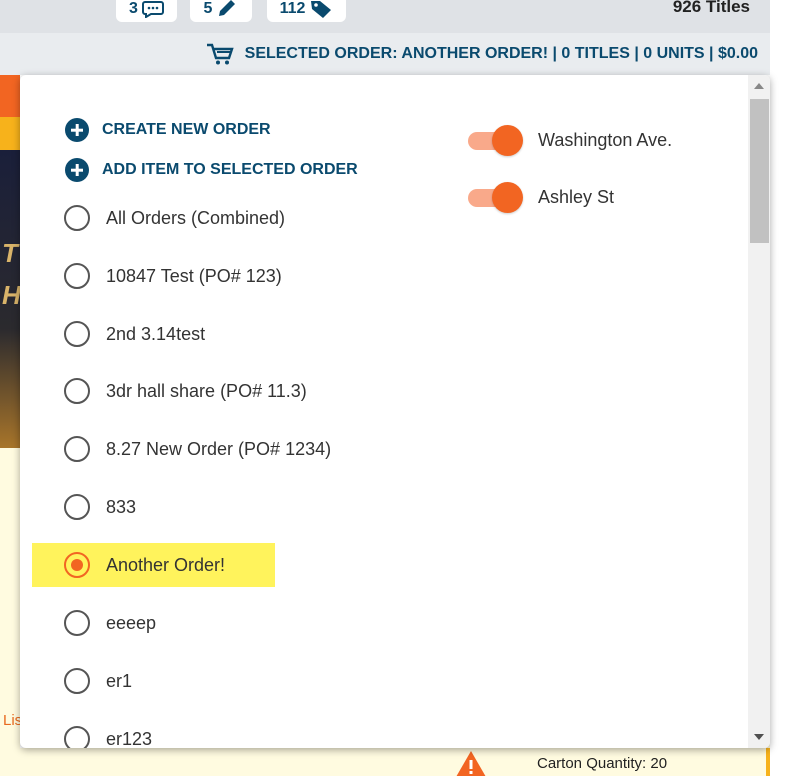 The width and height of the screenshot is (789, 776). Describe the element at coordinates (759, 171) in the screenshot. I see `scrollbar-thumb` at that location.